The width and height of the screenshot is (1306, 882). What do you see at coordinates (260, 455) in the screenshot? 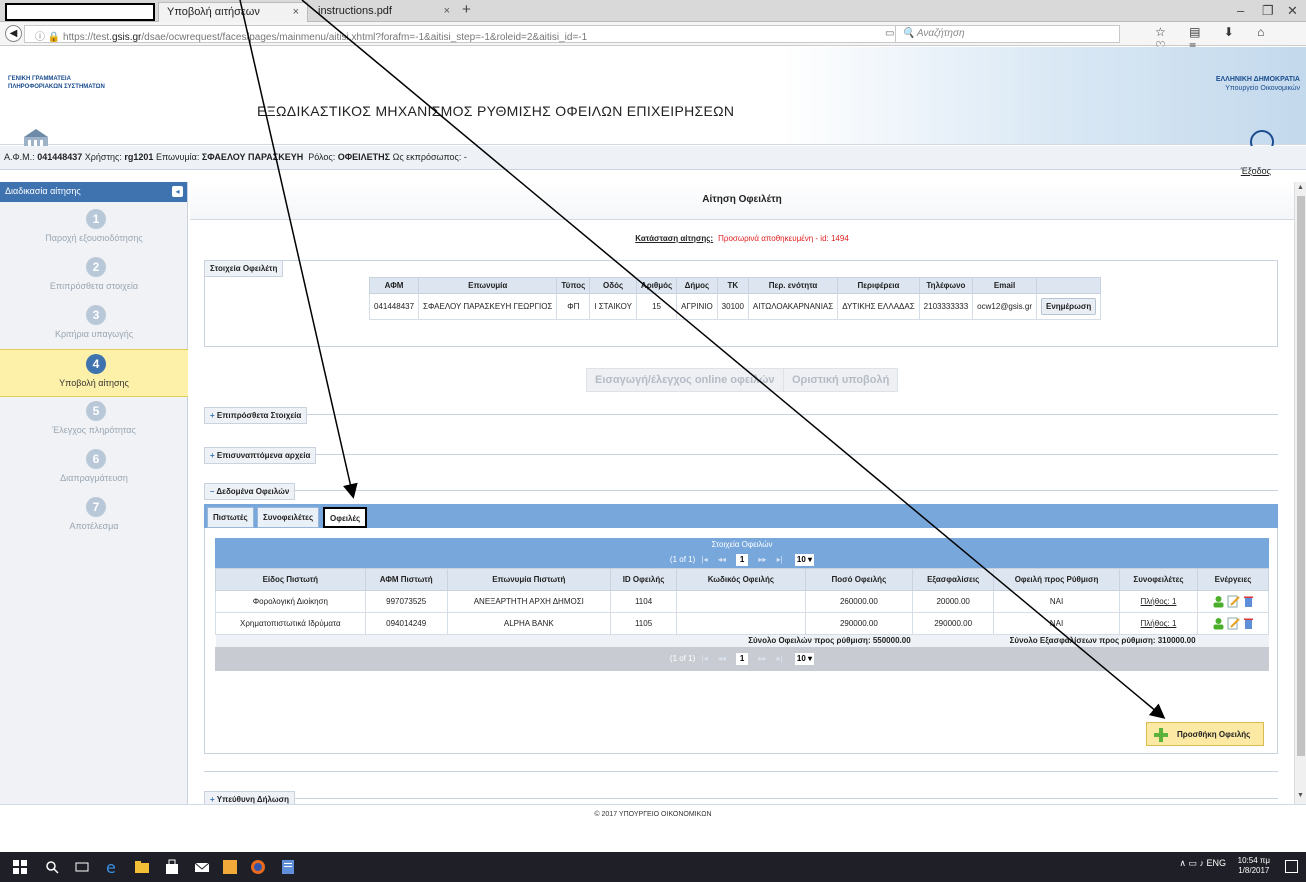
I see `attachments-legend: + Επισυναπτόμενα αρχεία` at bounding box center [260, 455].